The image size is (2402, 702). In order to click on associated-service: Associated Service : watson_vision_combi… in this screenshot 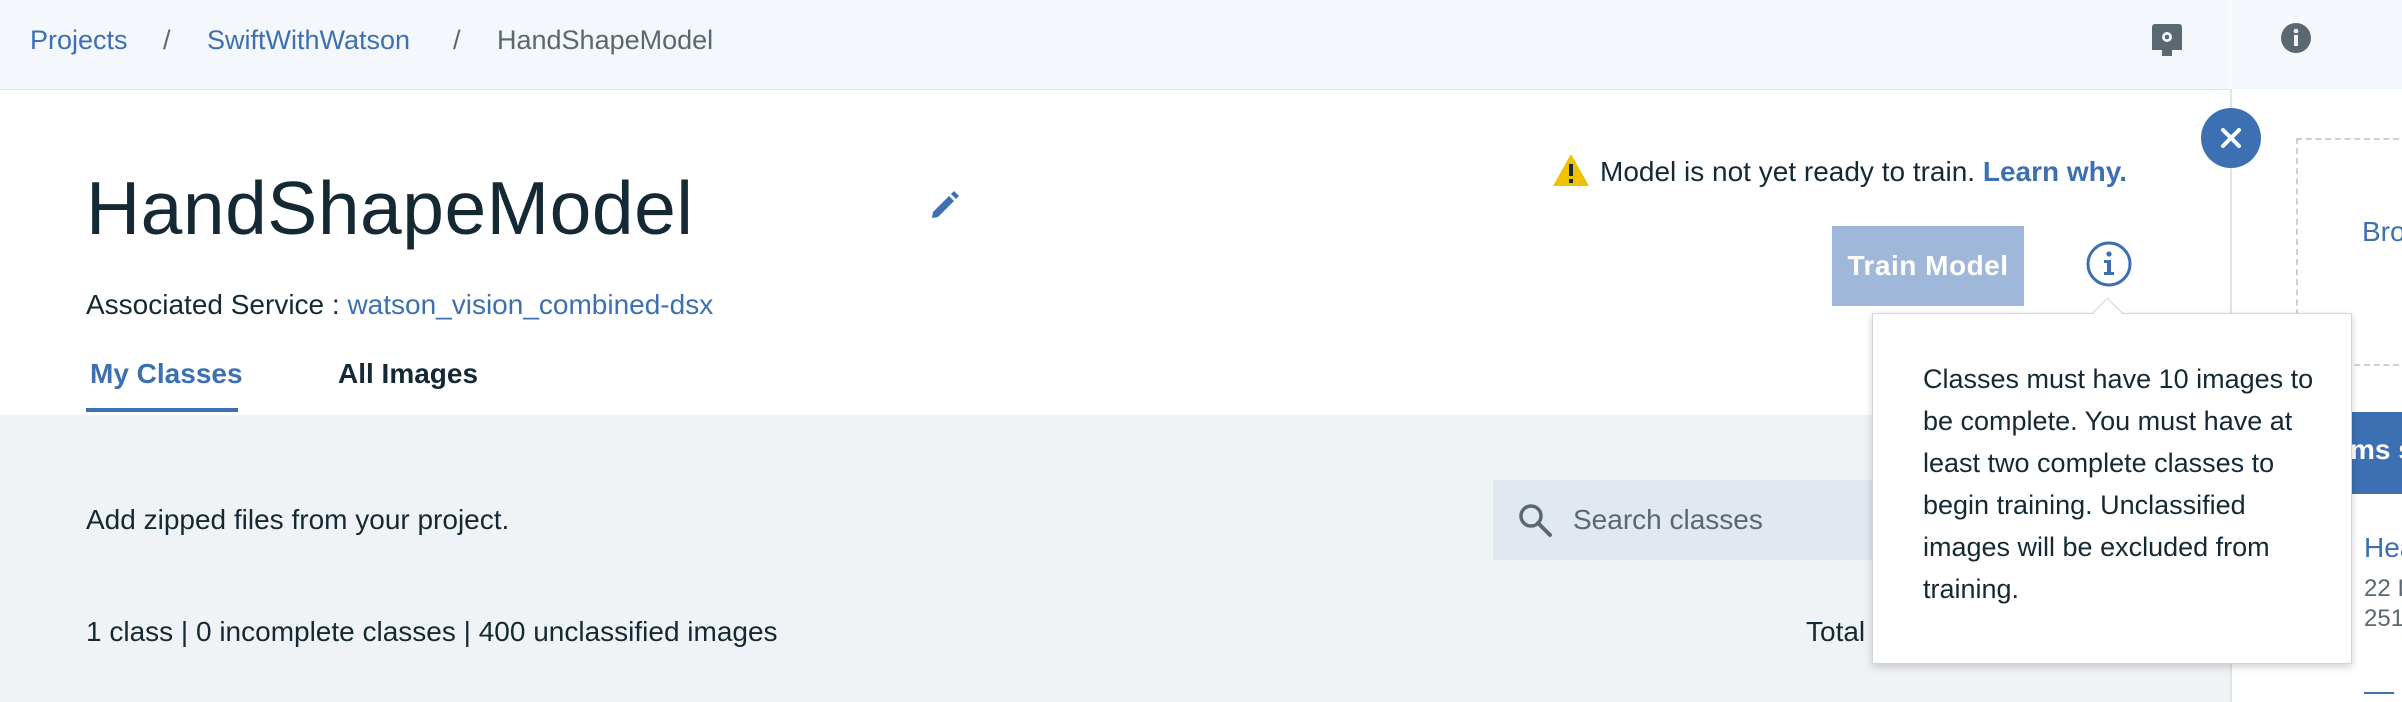, I will do `click(399, 305)`.